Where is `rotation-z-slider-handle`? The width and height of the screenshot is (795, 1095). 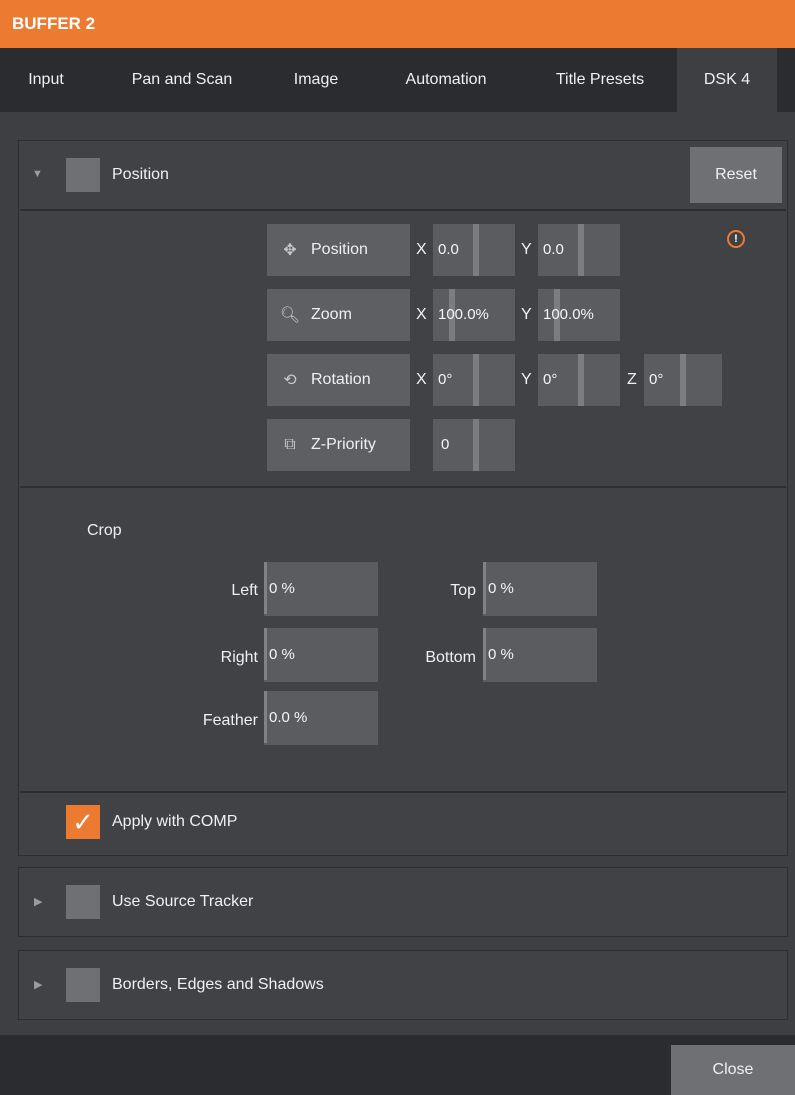
rotation-z-slider-handle is located at coordinates (683, 380).